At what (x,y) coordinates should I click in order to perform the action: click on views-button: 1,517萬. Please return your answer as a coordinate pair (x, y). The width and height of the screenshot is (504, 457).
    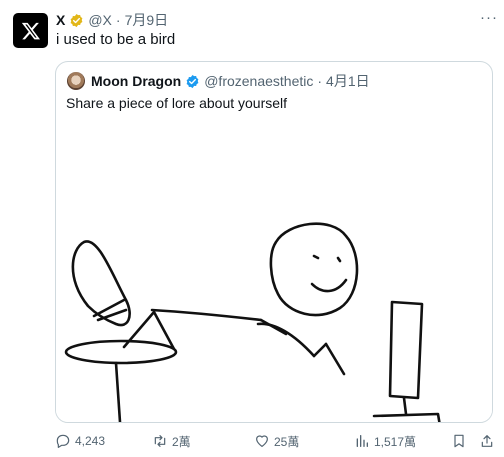
    Looking at the image, I should click on (385, 441).